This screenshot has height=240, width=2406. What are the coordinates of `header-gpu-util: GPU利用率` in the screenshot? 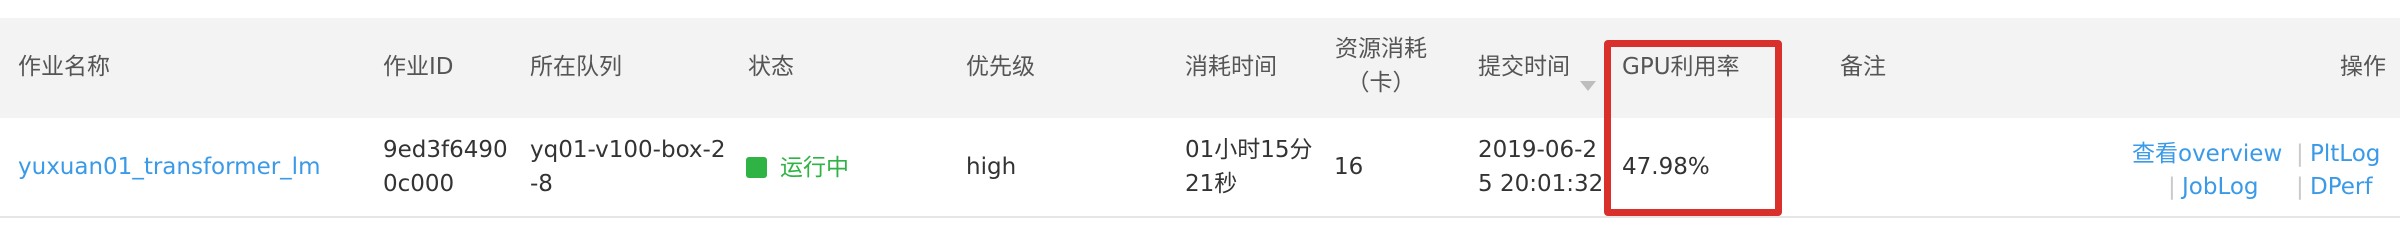 It's located at (1681, 67).